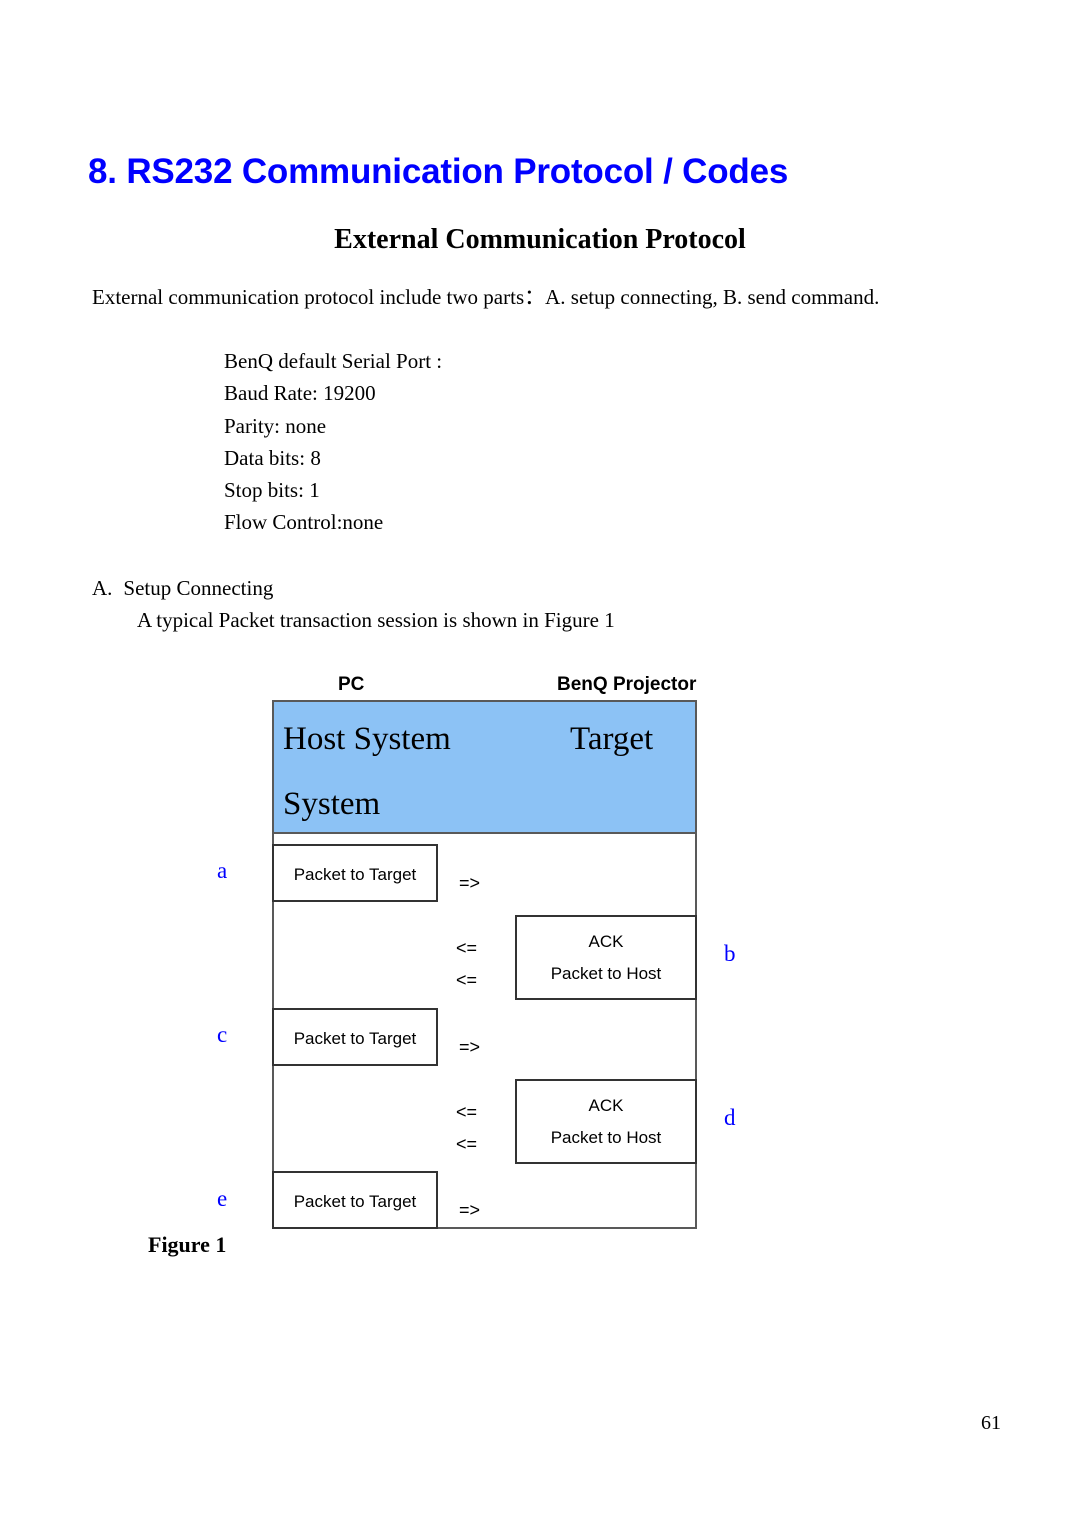 This screenshot has height=1528, width=1080. Describe the element at coordinates (467, 1112) in the screenshot. I see `arrow-to-host-d-1: <=` at that location.